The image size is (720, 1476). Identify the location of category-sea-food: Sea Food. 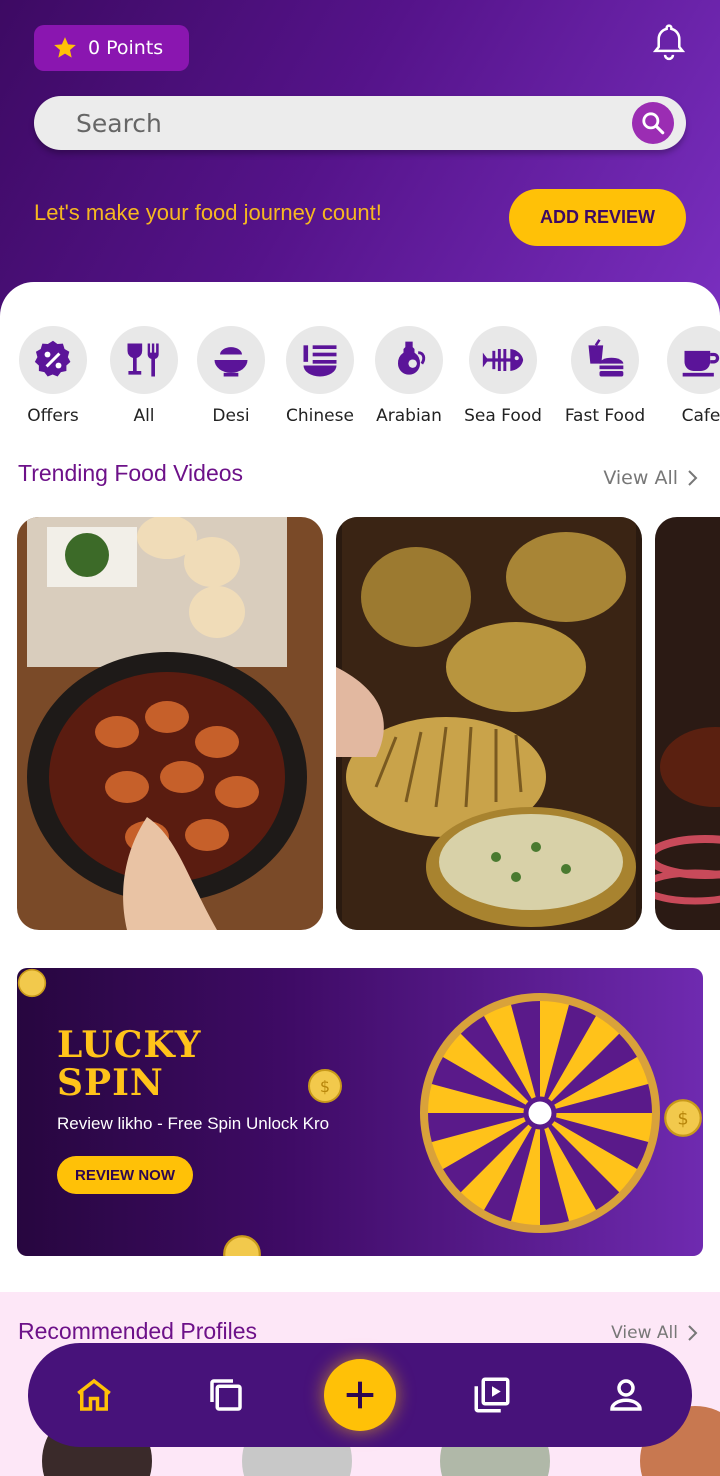
(503, 376).